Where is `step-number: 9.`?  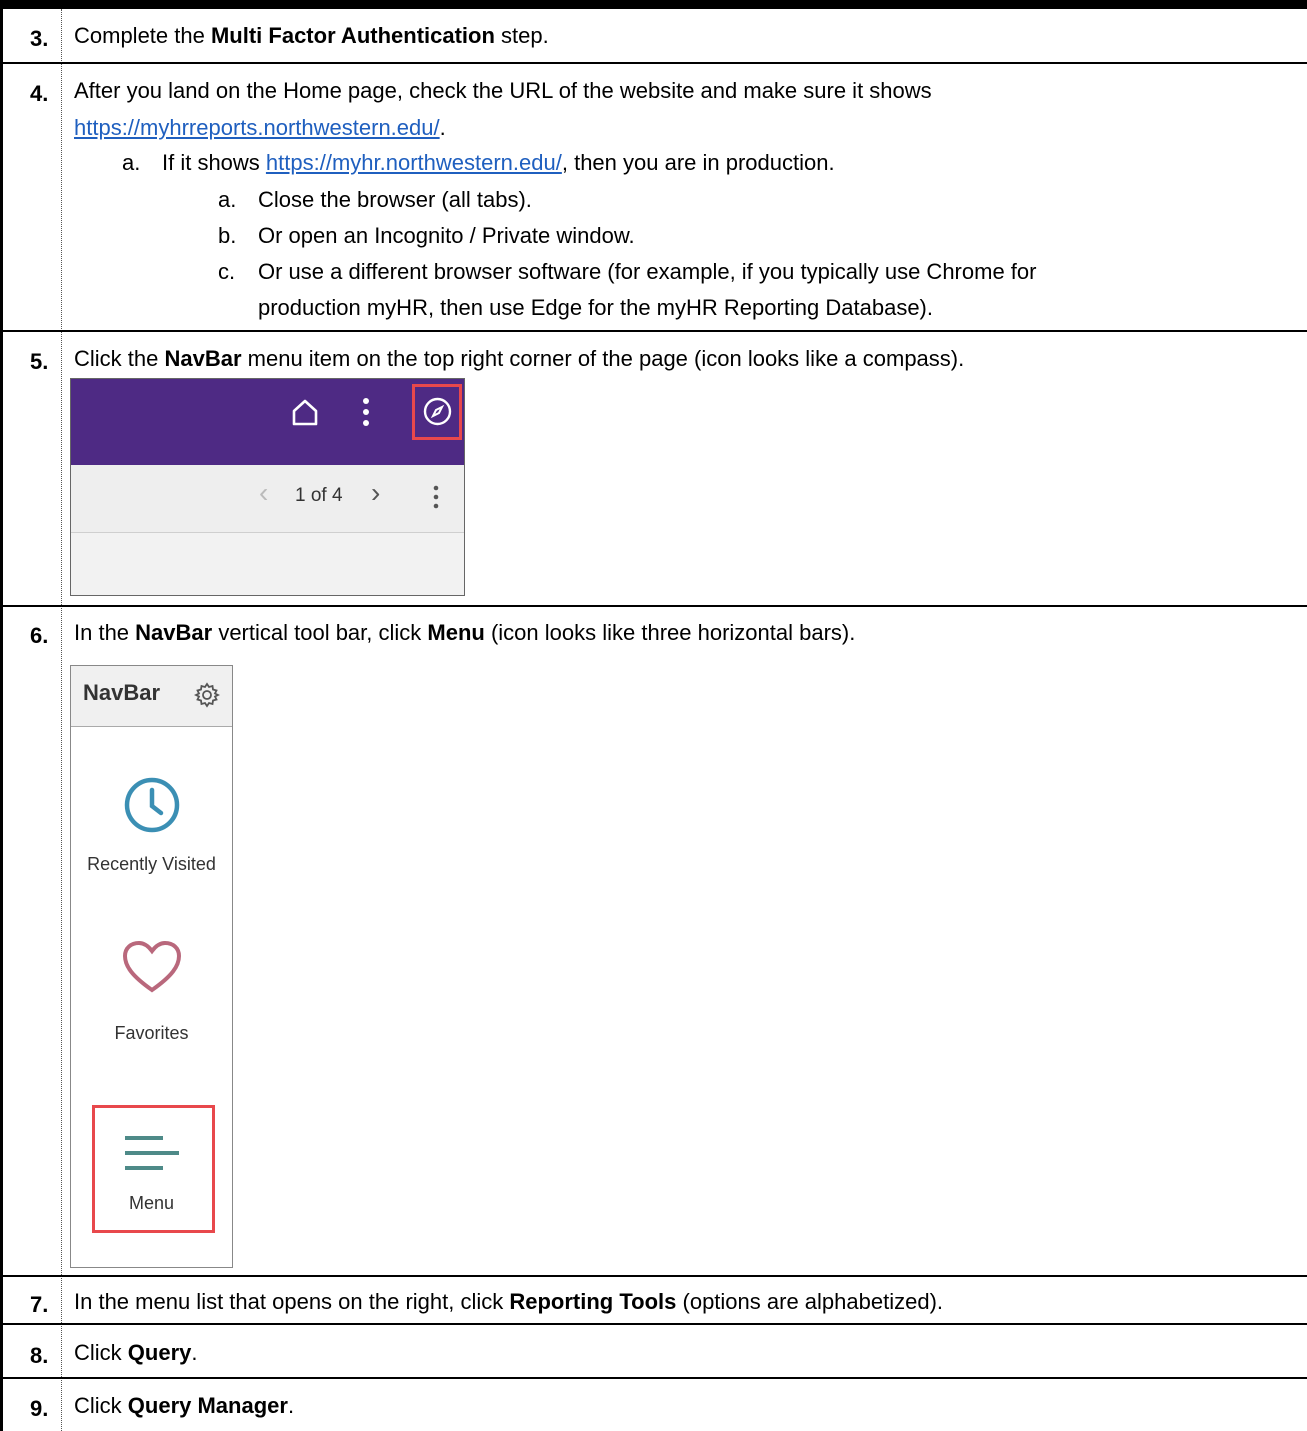 step-number: 9. is located at coordinates (39, 1408).